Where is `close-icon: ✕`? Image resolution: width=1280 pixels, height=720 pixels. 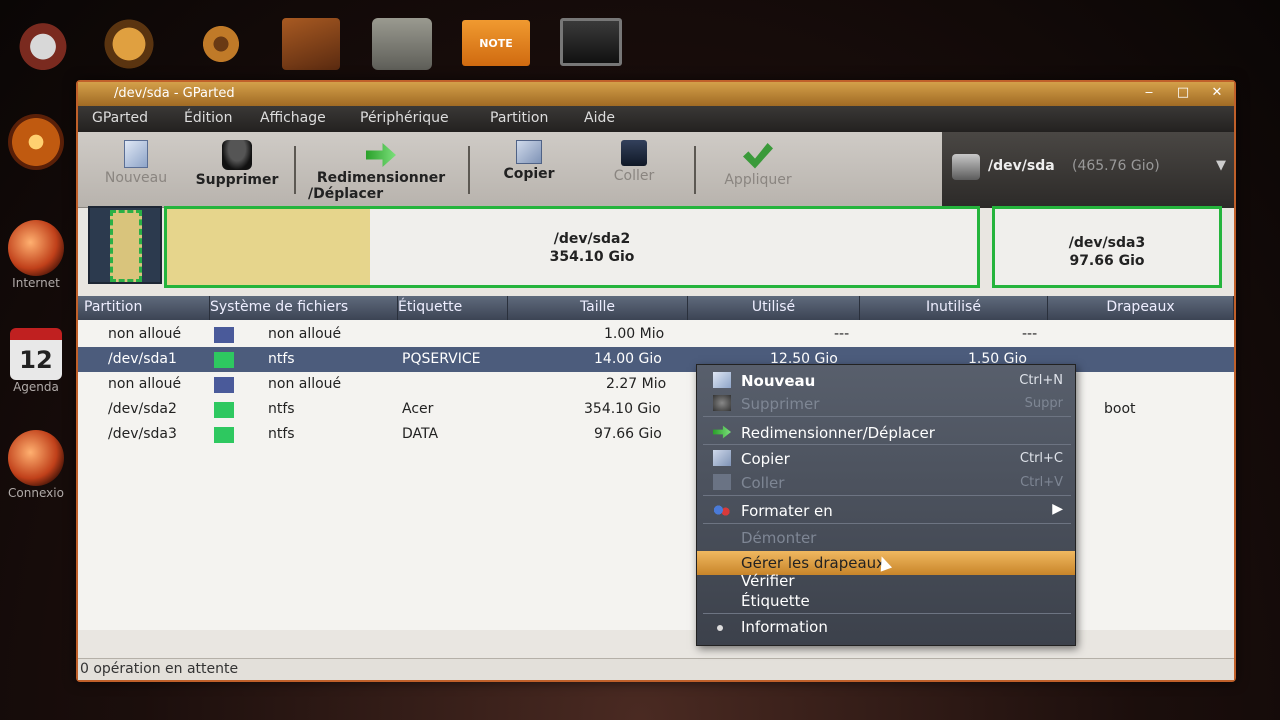
close-icon: ✕ is located at coordinates (1217, 93).